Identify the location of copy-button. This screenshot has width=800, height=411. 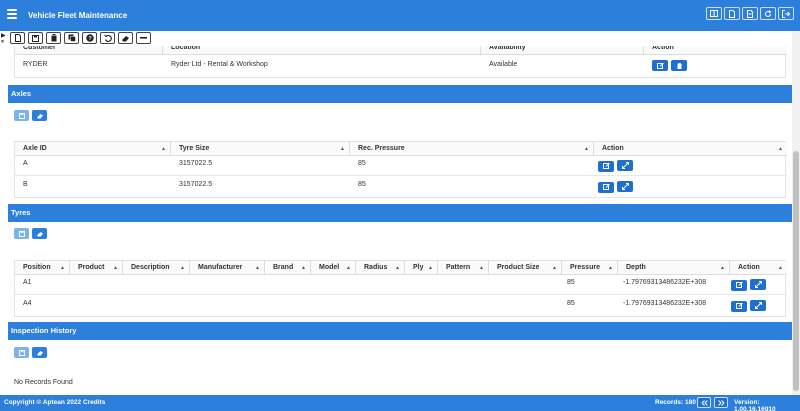
(71, 38).